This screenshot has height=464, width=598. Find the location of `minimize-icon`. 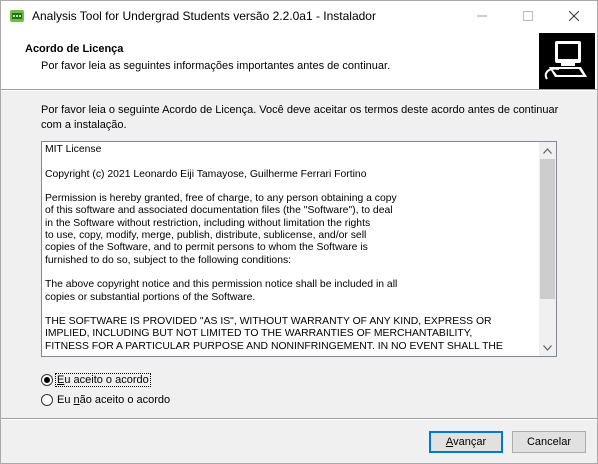

minimize-icon is located at coordinates (482, 16).